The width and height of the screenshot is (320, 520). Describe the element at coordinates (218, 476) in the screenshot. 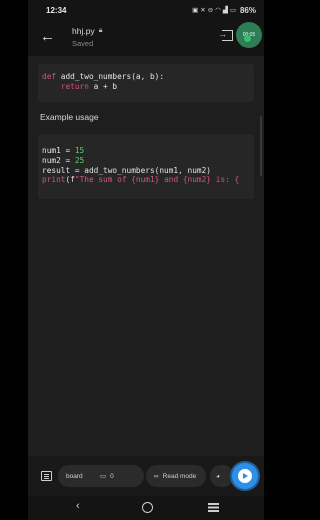

I see `palette-icon: ◕` at that location.